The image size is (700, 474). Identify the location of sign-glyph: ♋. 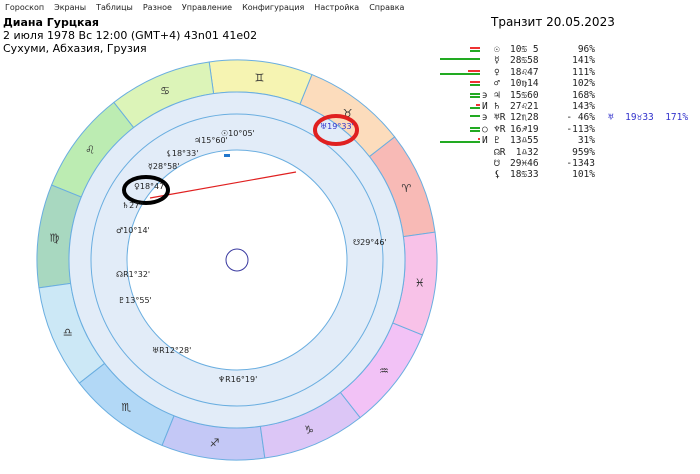
(165, 91).